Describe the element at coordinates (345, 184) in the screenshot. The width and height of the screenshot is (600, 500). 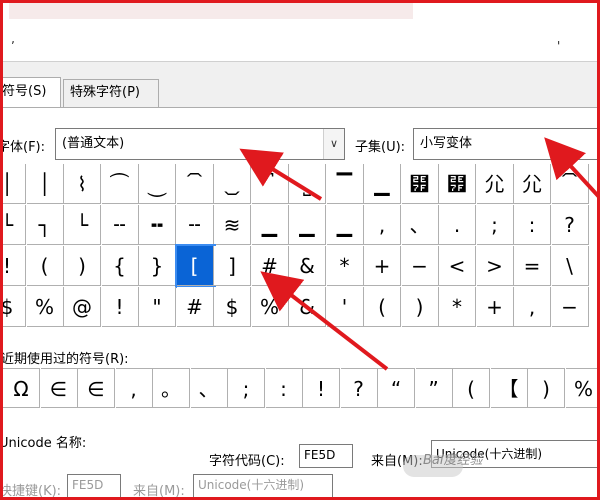
I see `symbol-cell: ▔` at that location.